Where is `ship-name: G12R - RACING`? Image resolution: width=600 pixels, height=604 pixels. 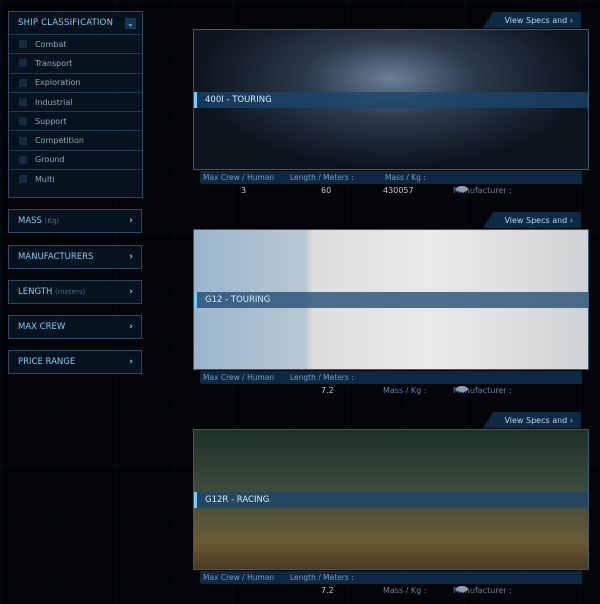
ship-name: G12R - RACING is located at coordinates (237, 500).